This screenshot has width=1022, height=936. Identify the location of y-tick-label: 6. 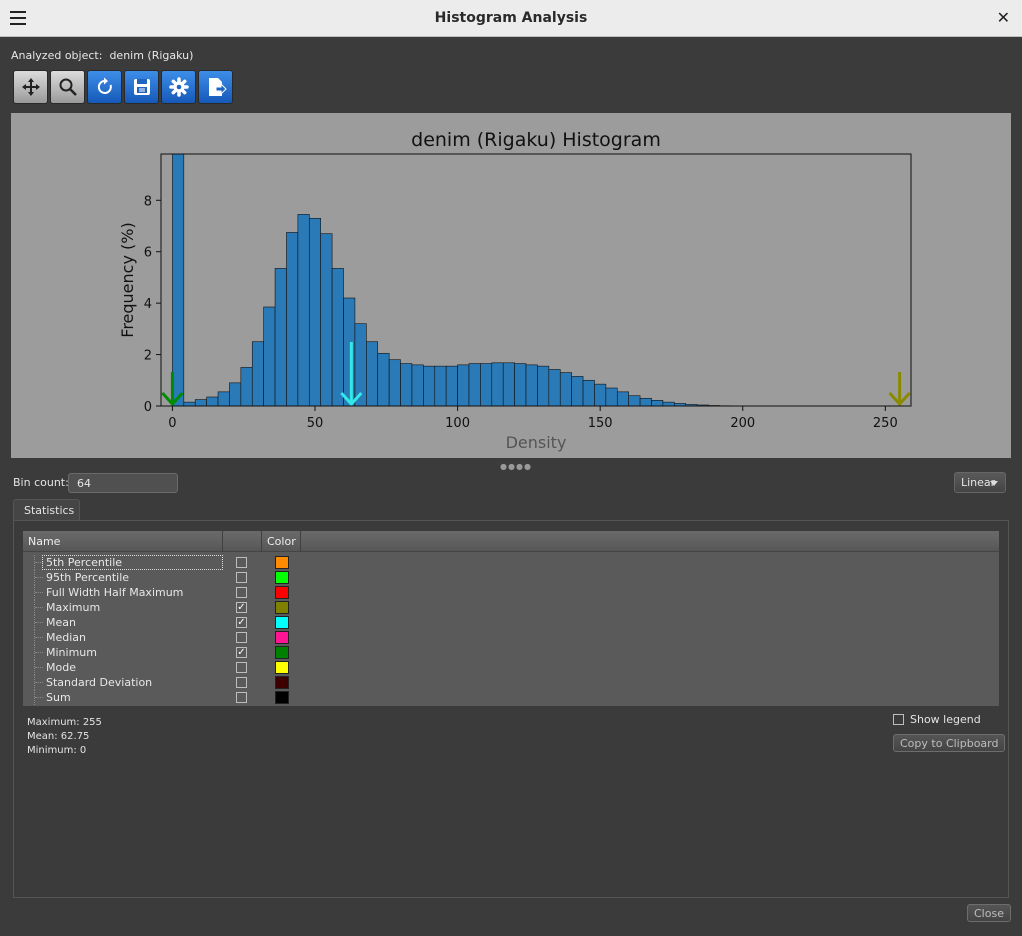
(148, 253).